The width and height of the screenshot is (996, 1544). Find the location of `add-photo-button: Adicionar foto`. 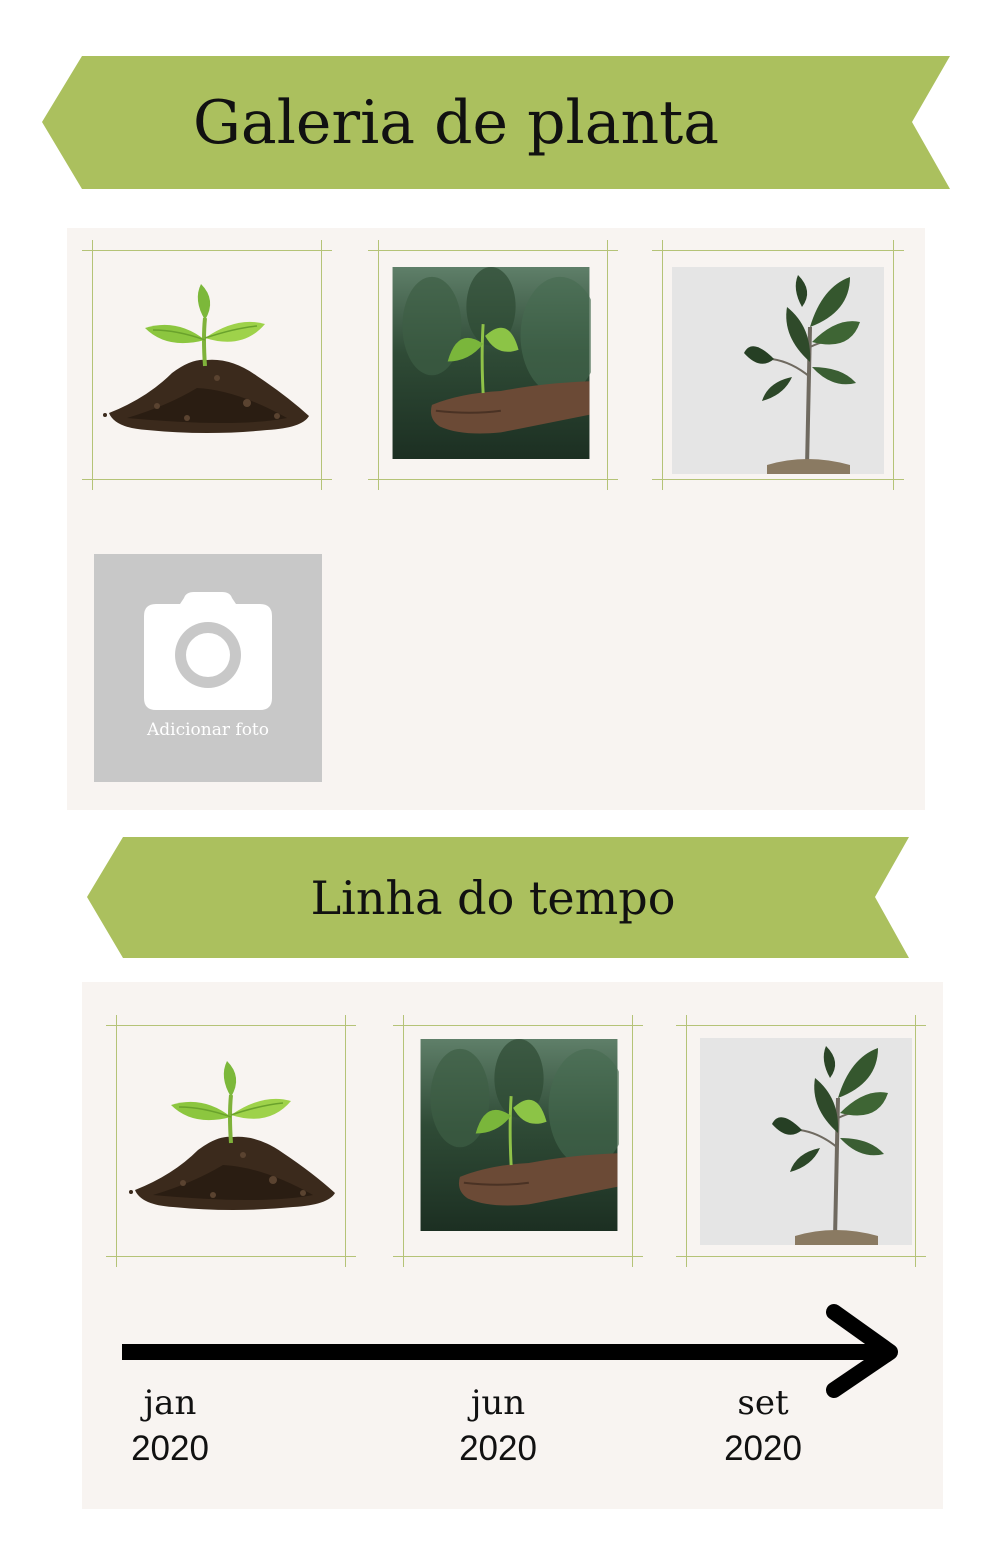

add-photo-button: Adicionar foto is located at coordinates (208, 668).